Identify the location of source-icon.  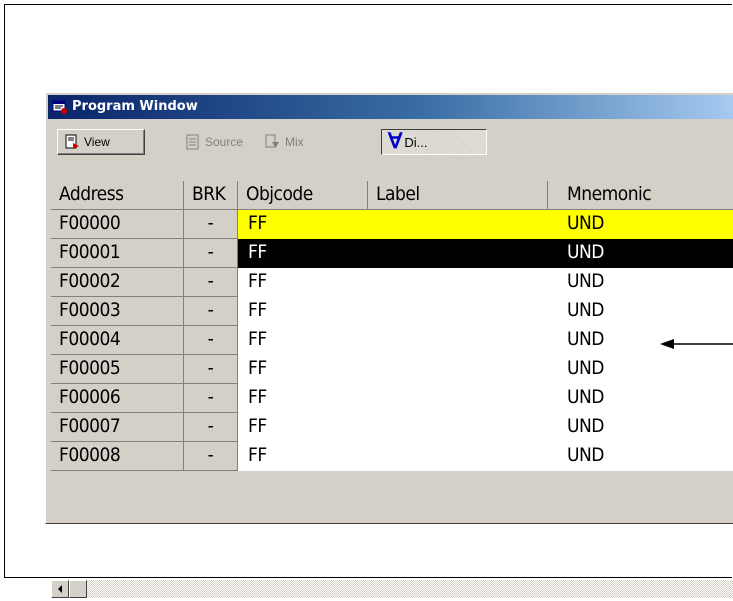
(192, 142).